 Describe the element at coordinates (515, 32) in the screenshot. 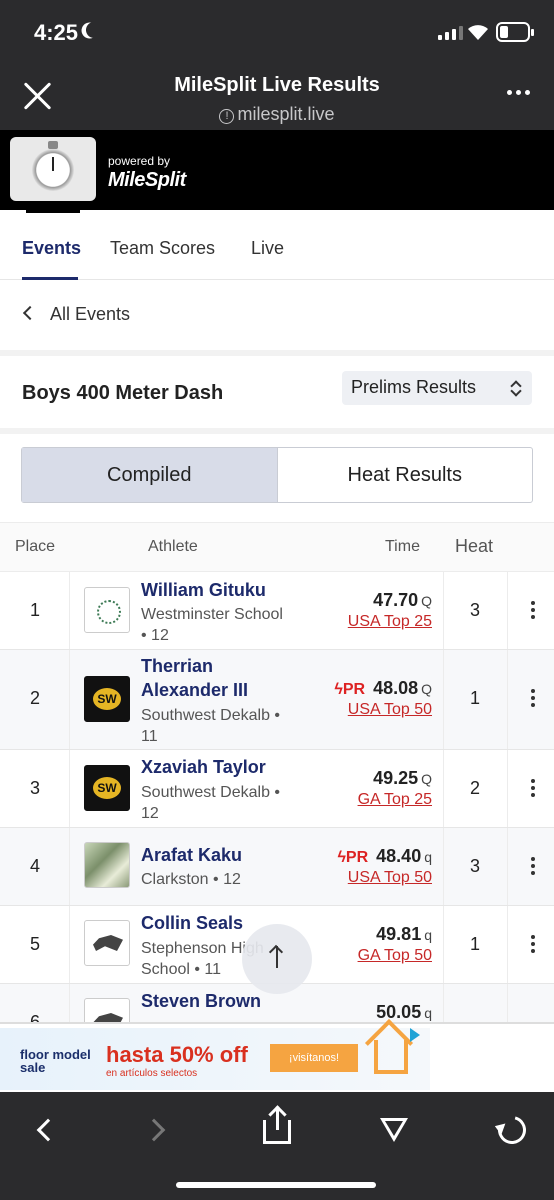

I see `battery-icon` at that location.